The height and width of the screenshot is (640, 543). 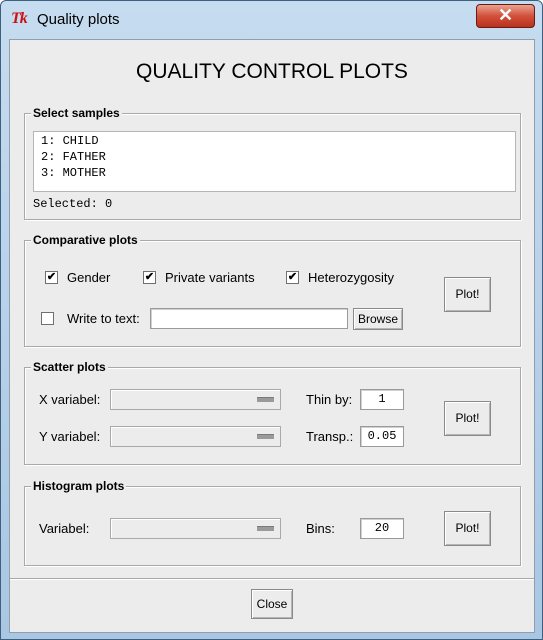 I want to click on heterozygosity-label: Heterozygosity, so click(x=351, y=277).